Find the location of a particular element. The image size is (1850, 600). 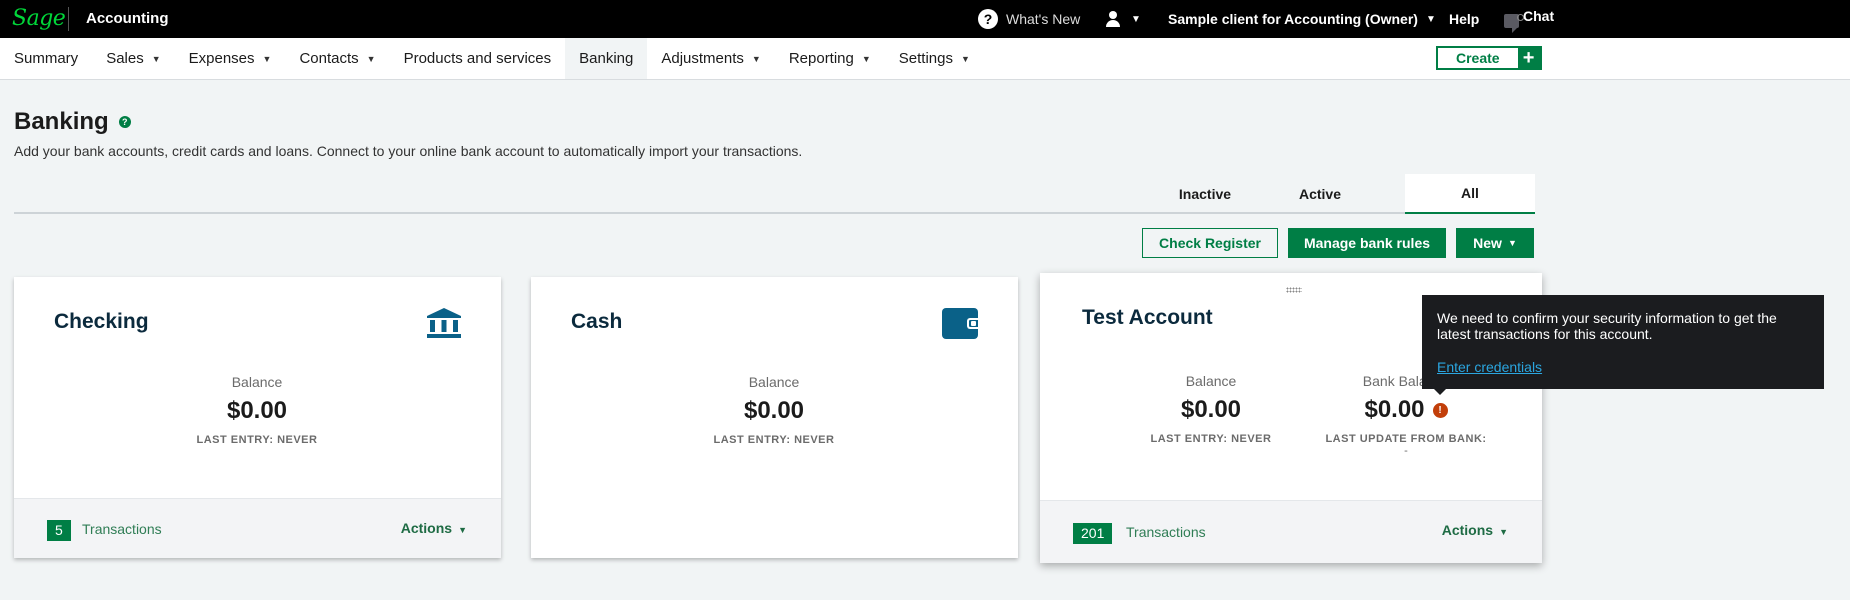

last-update-label: LAST UPDATE FROM BANK: is located at coordinates (1406, 439).